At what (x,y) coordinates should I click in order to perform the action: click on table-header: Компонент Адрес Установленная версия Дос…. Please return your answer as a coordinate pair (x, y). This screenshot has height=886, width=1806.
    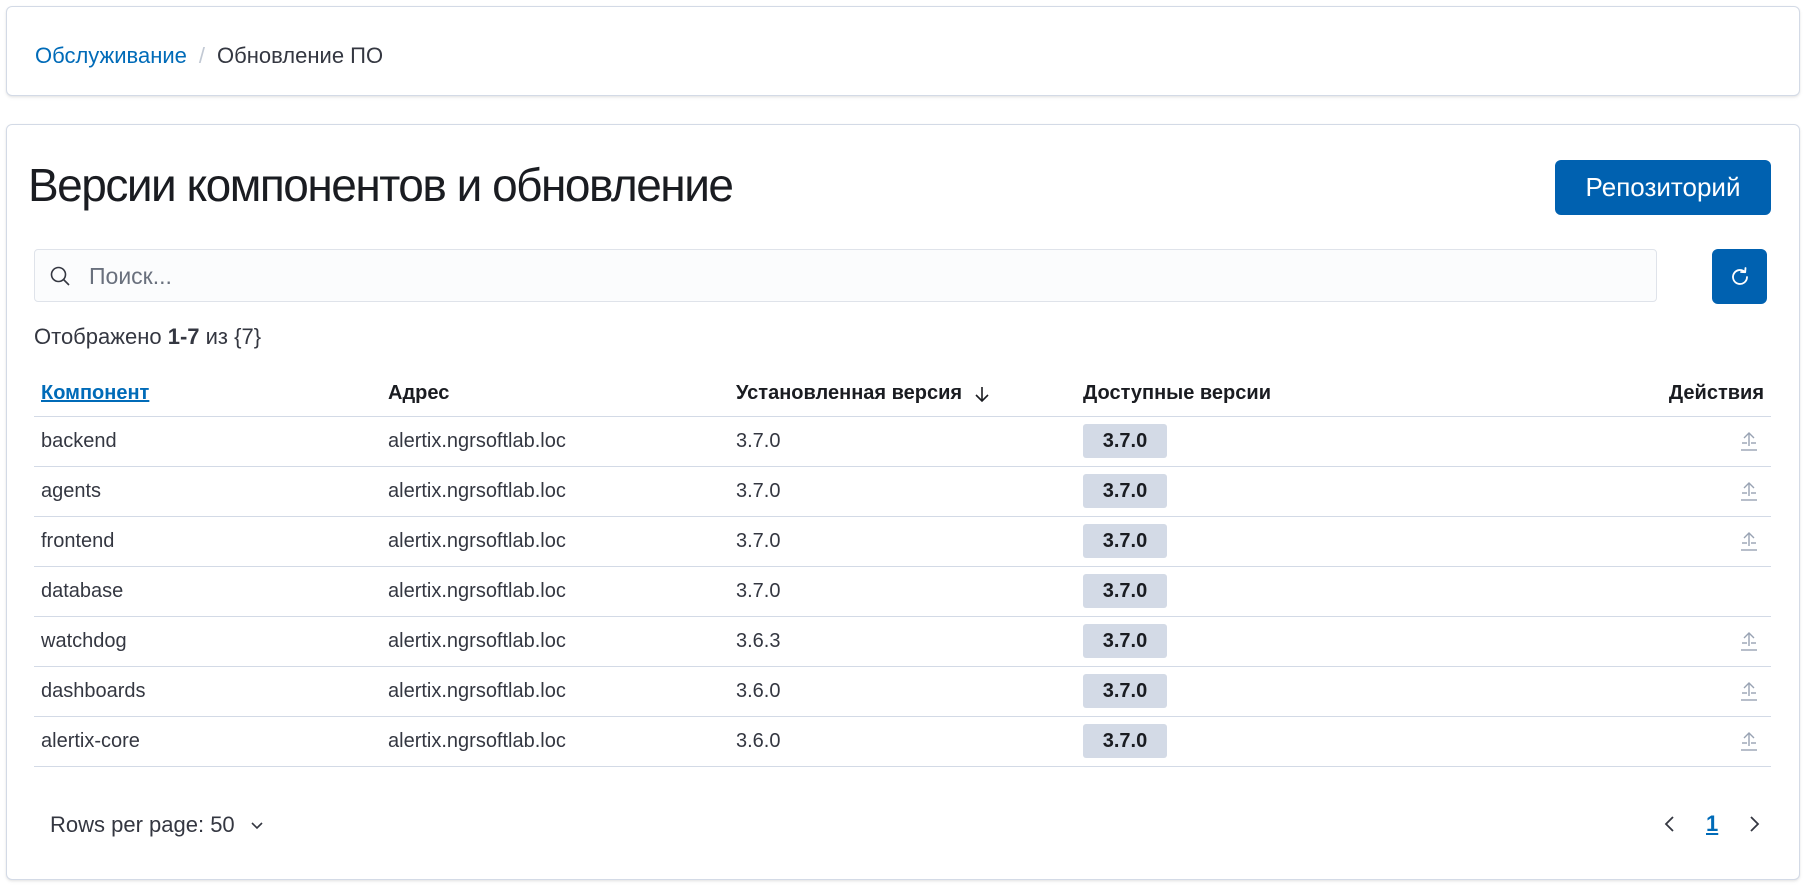
    Looking at the image, I should click on (902, 393).